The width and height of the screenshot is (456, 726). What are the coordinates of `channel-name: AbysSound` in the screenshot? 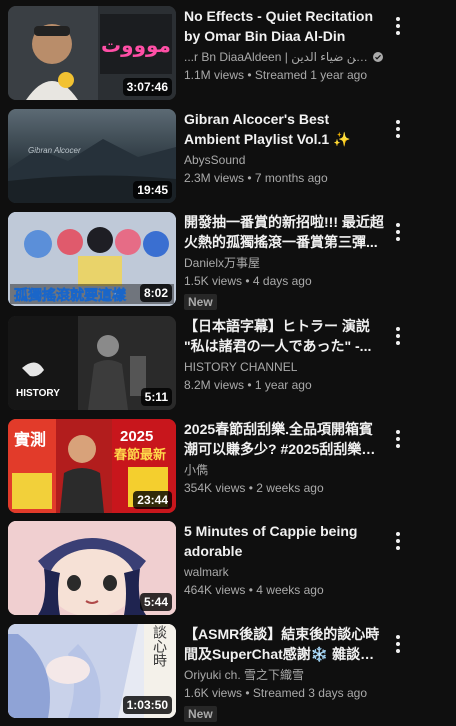 It's located at (214, 160).